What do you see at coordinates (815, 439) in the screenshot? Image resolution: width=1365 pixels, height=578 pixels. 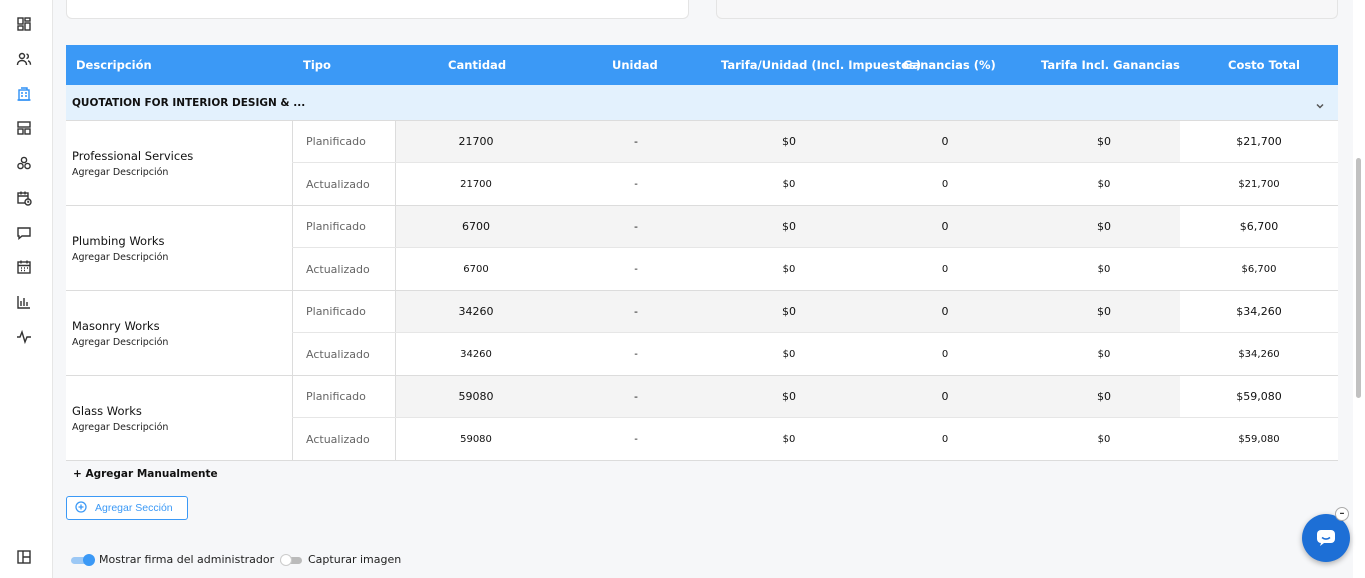 I see `updated-row: Actualizado 59080 - $0 0 $0 $59,080` at bounding box center [815, 439].